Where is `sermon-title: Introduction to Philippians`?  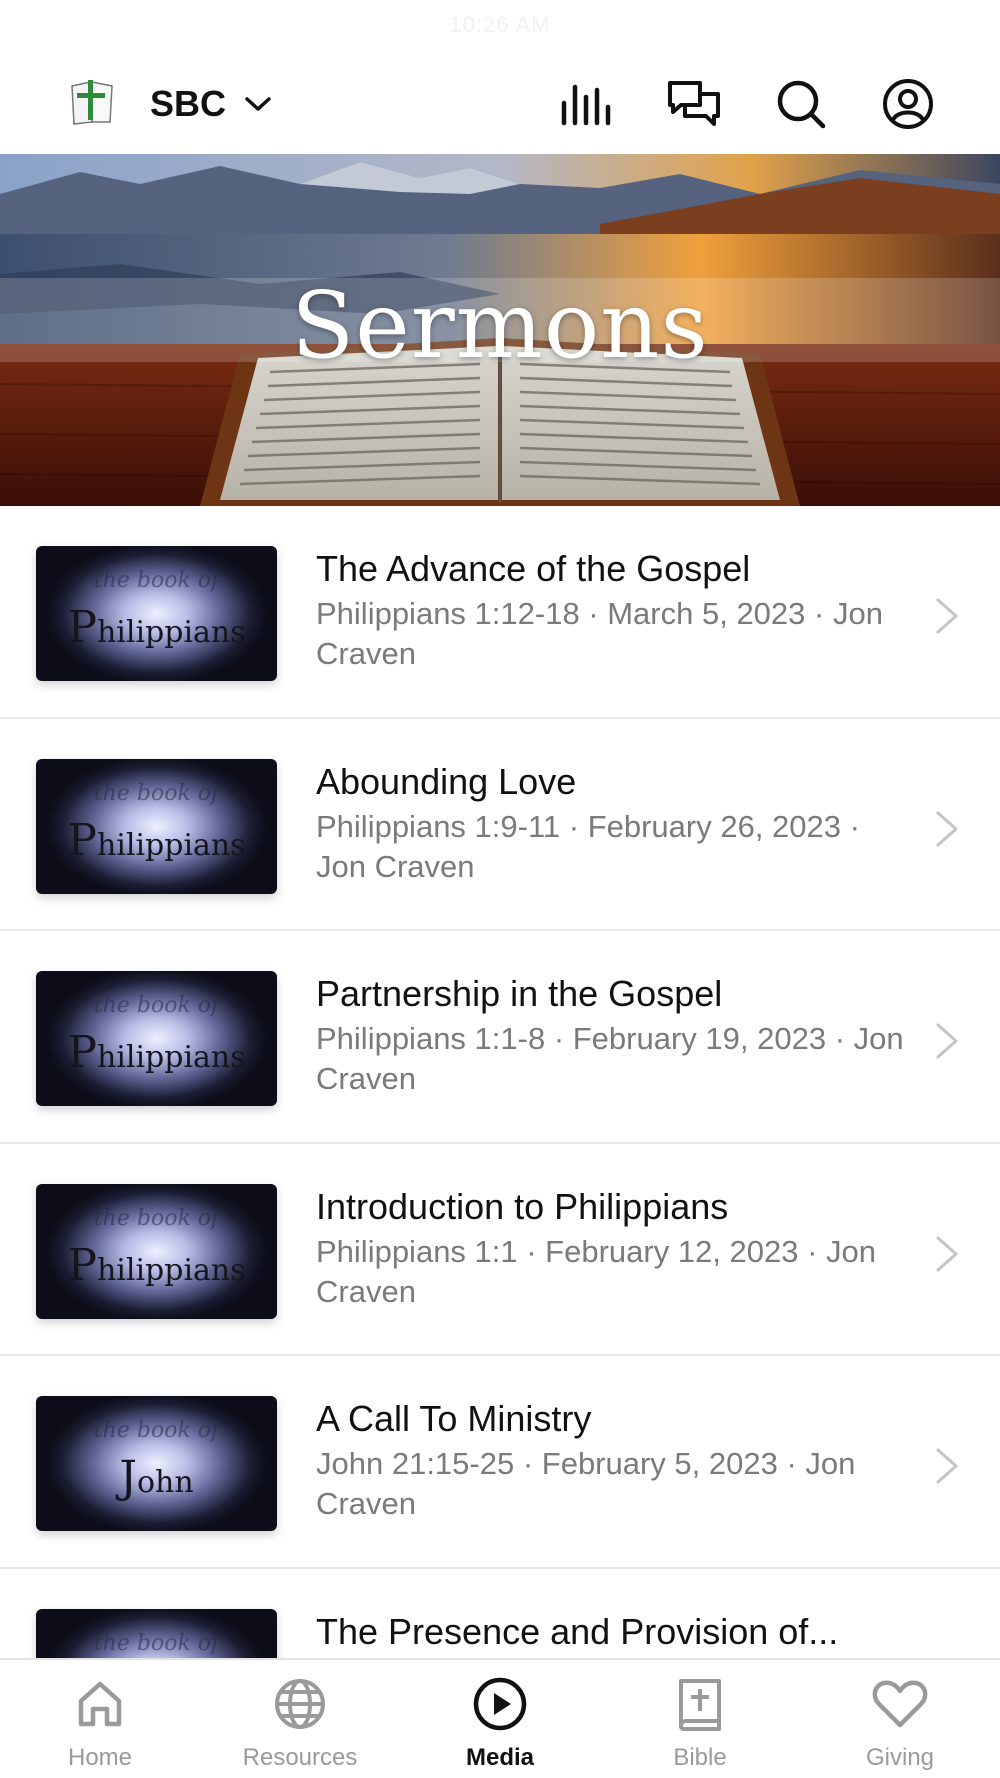
sermon-title: Introduction to Philippians is located at coordinates (522, 1206).